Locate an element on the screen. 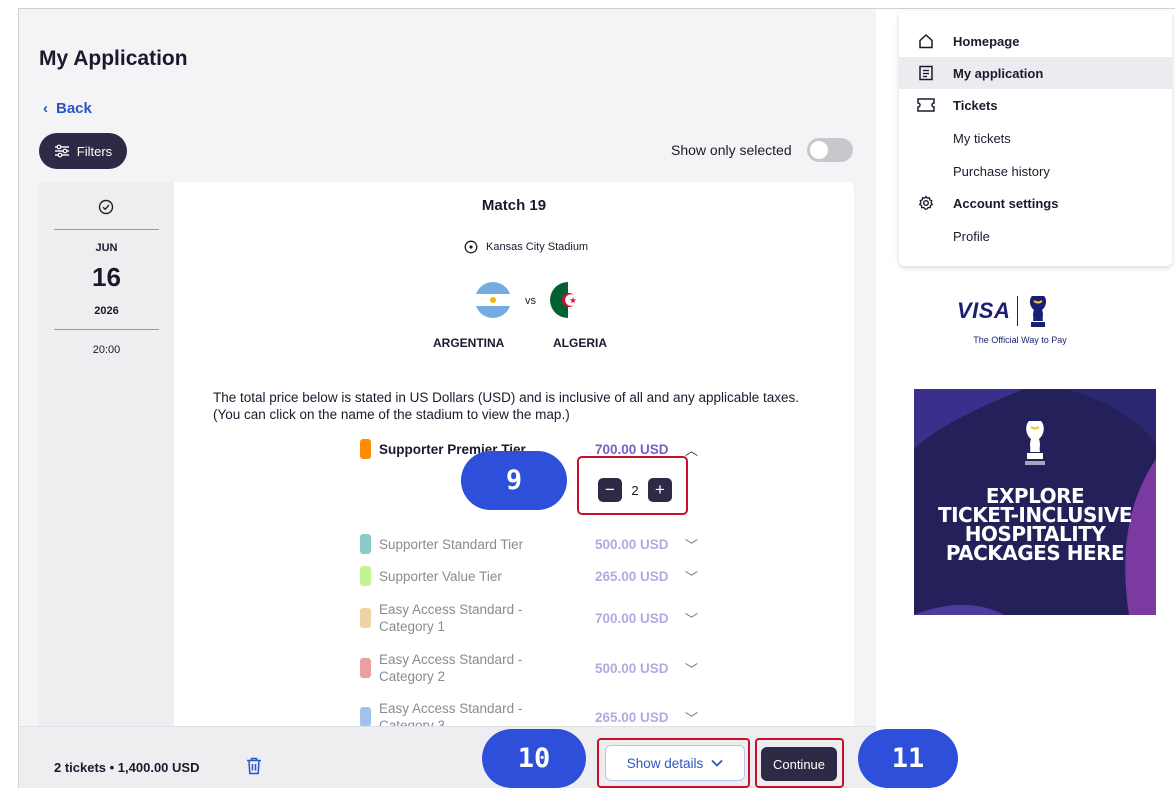 The width and height of the screenshot is (1175, 788). team-a-name: ARGENTINA is located at coordinates (469, 343).